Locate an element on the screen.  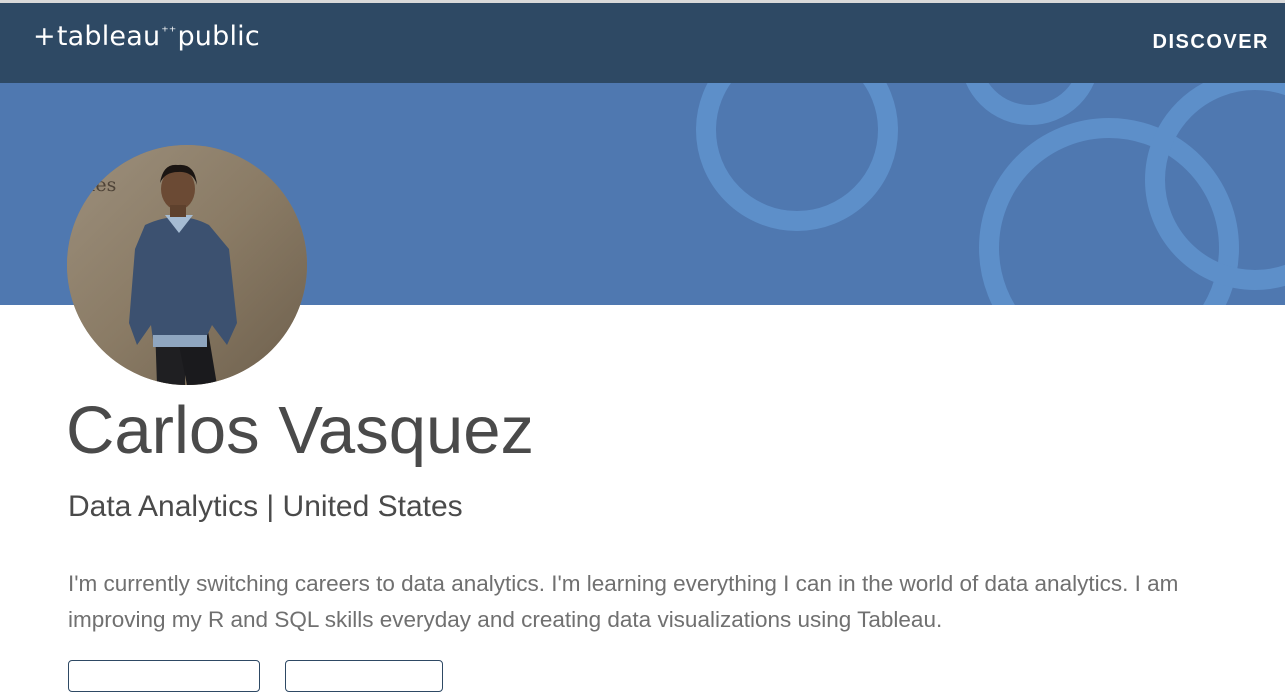
discover-link: DISCOVER is located at coordinates (1211, 42).